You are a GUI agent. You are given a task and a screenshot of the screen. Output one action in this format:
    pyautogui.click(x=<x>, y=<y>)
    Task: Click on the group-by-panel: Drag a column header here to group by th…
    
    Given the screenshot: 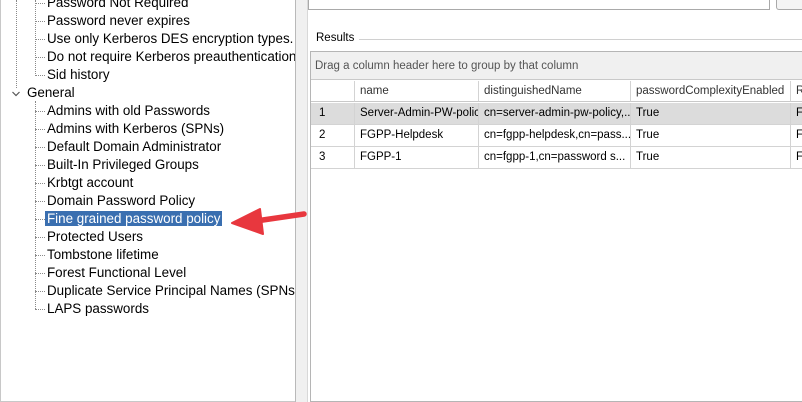 What is the action you would take?
    pyautogui.click(x=556, y=66)
    